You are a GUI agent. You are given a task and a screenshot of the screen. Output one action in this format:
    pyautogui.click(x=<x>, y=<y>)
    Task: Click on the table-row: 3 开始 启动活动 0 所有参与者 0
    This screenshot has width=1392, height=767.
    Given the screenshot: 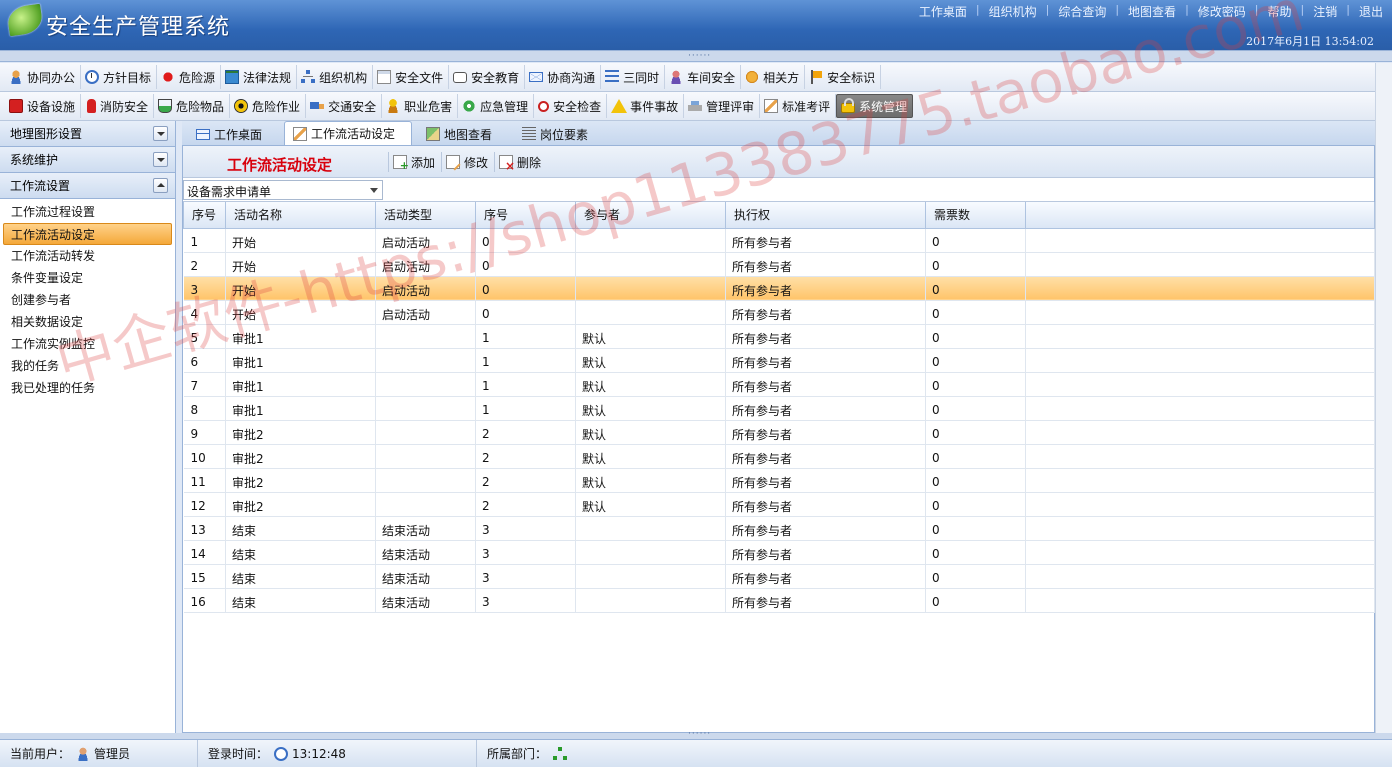 What is the action you would take?
    pyautogui.click(x=779, y=288)
    